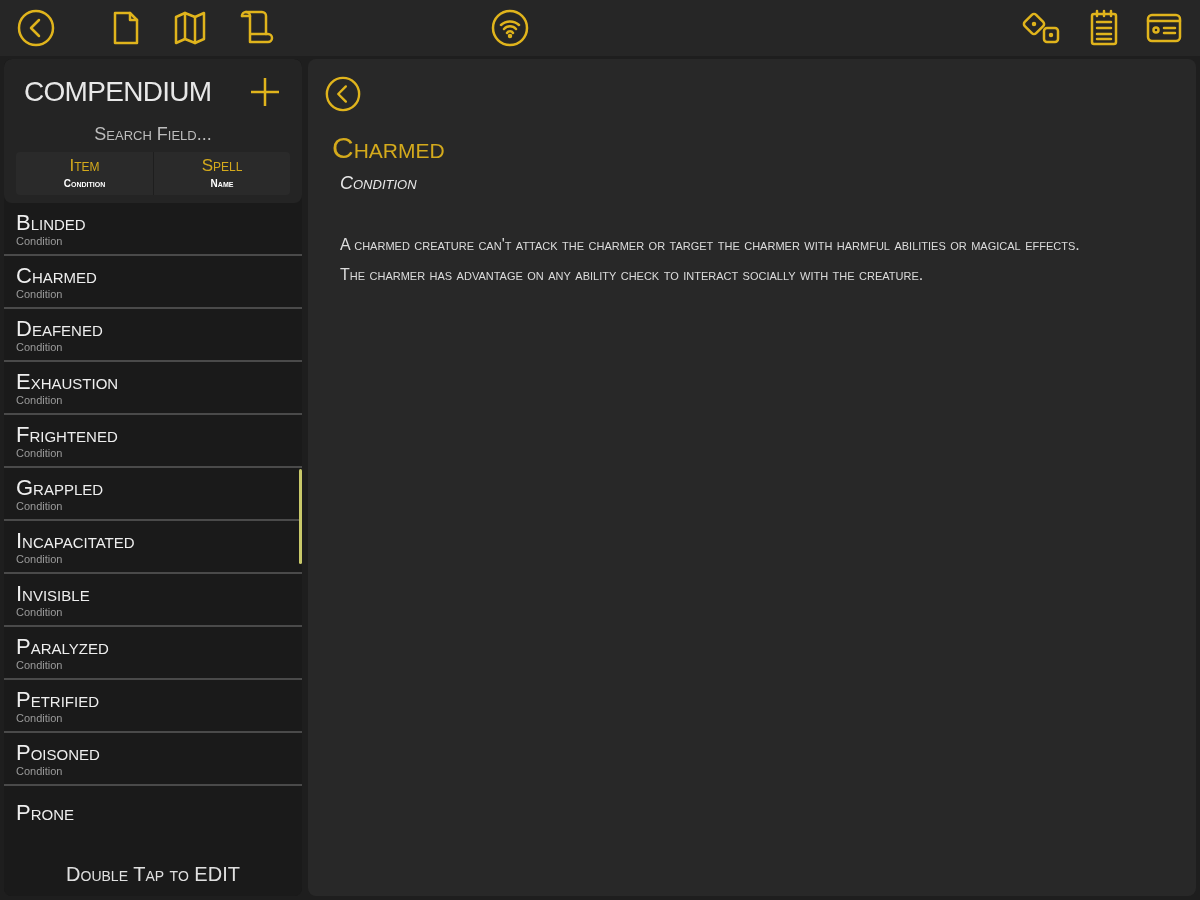 This screenshot has height=900, width=1200. Describe the element at coordinates (632, 275) in the screenshot. I see `description-text: The charmer has advantage on any ability check to interact socially with the creature.` at that location.